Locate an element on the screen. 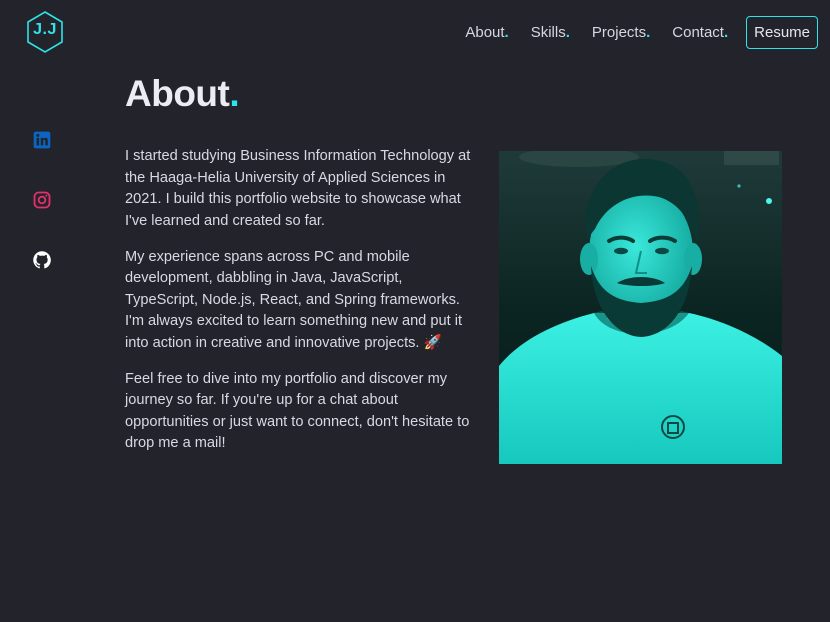 Image resolution: width=830 pixels, height=622 pixels. instagram-icon is located at coordinates (42, 200).